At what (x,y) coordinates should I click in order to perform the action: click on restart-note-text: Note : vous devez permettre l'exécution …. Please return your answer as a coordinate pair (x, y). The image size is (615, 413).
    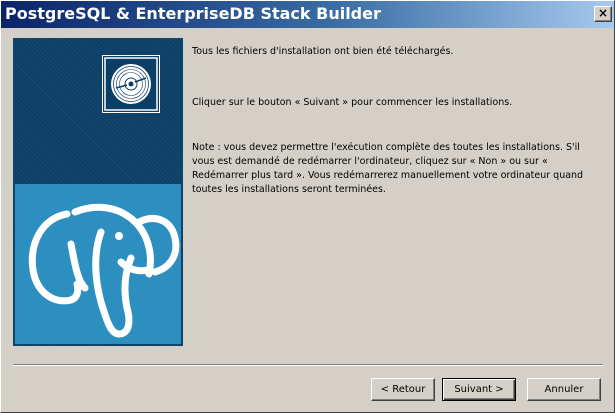
    Looking at the image, I should click on (388, 168).